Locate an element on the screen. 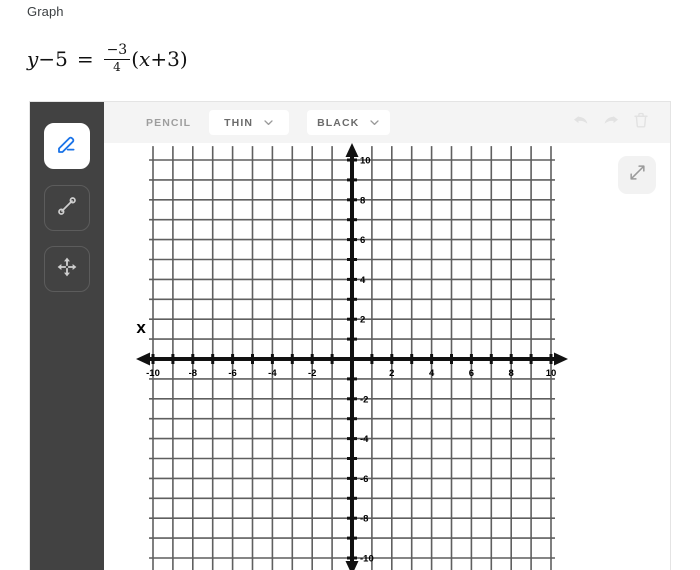 The width and height of the screenshot is (700, 570). x-axis-tick-label: -6 is located at coordinates (232, 373).